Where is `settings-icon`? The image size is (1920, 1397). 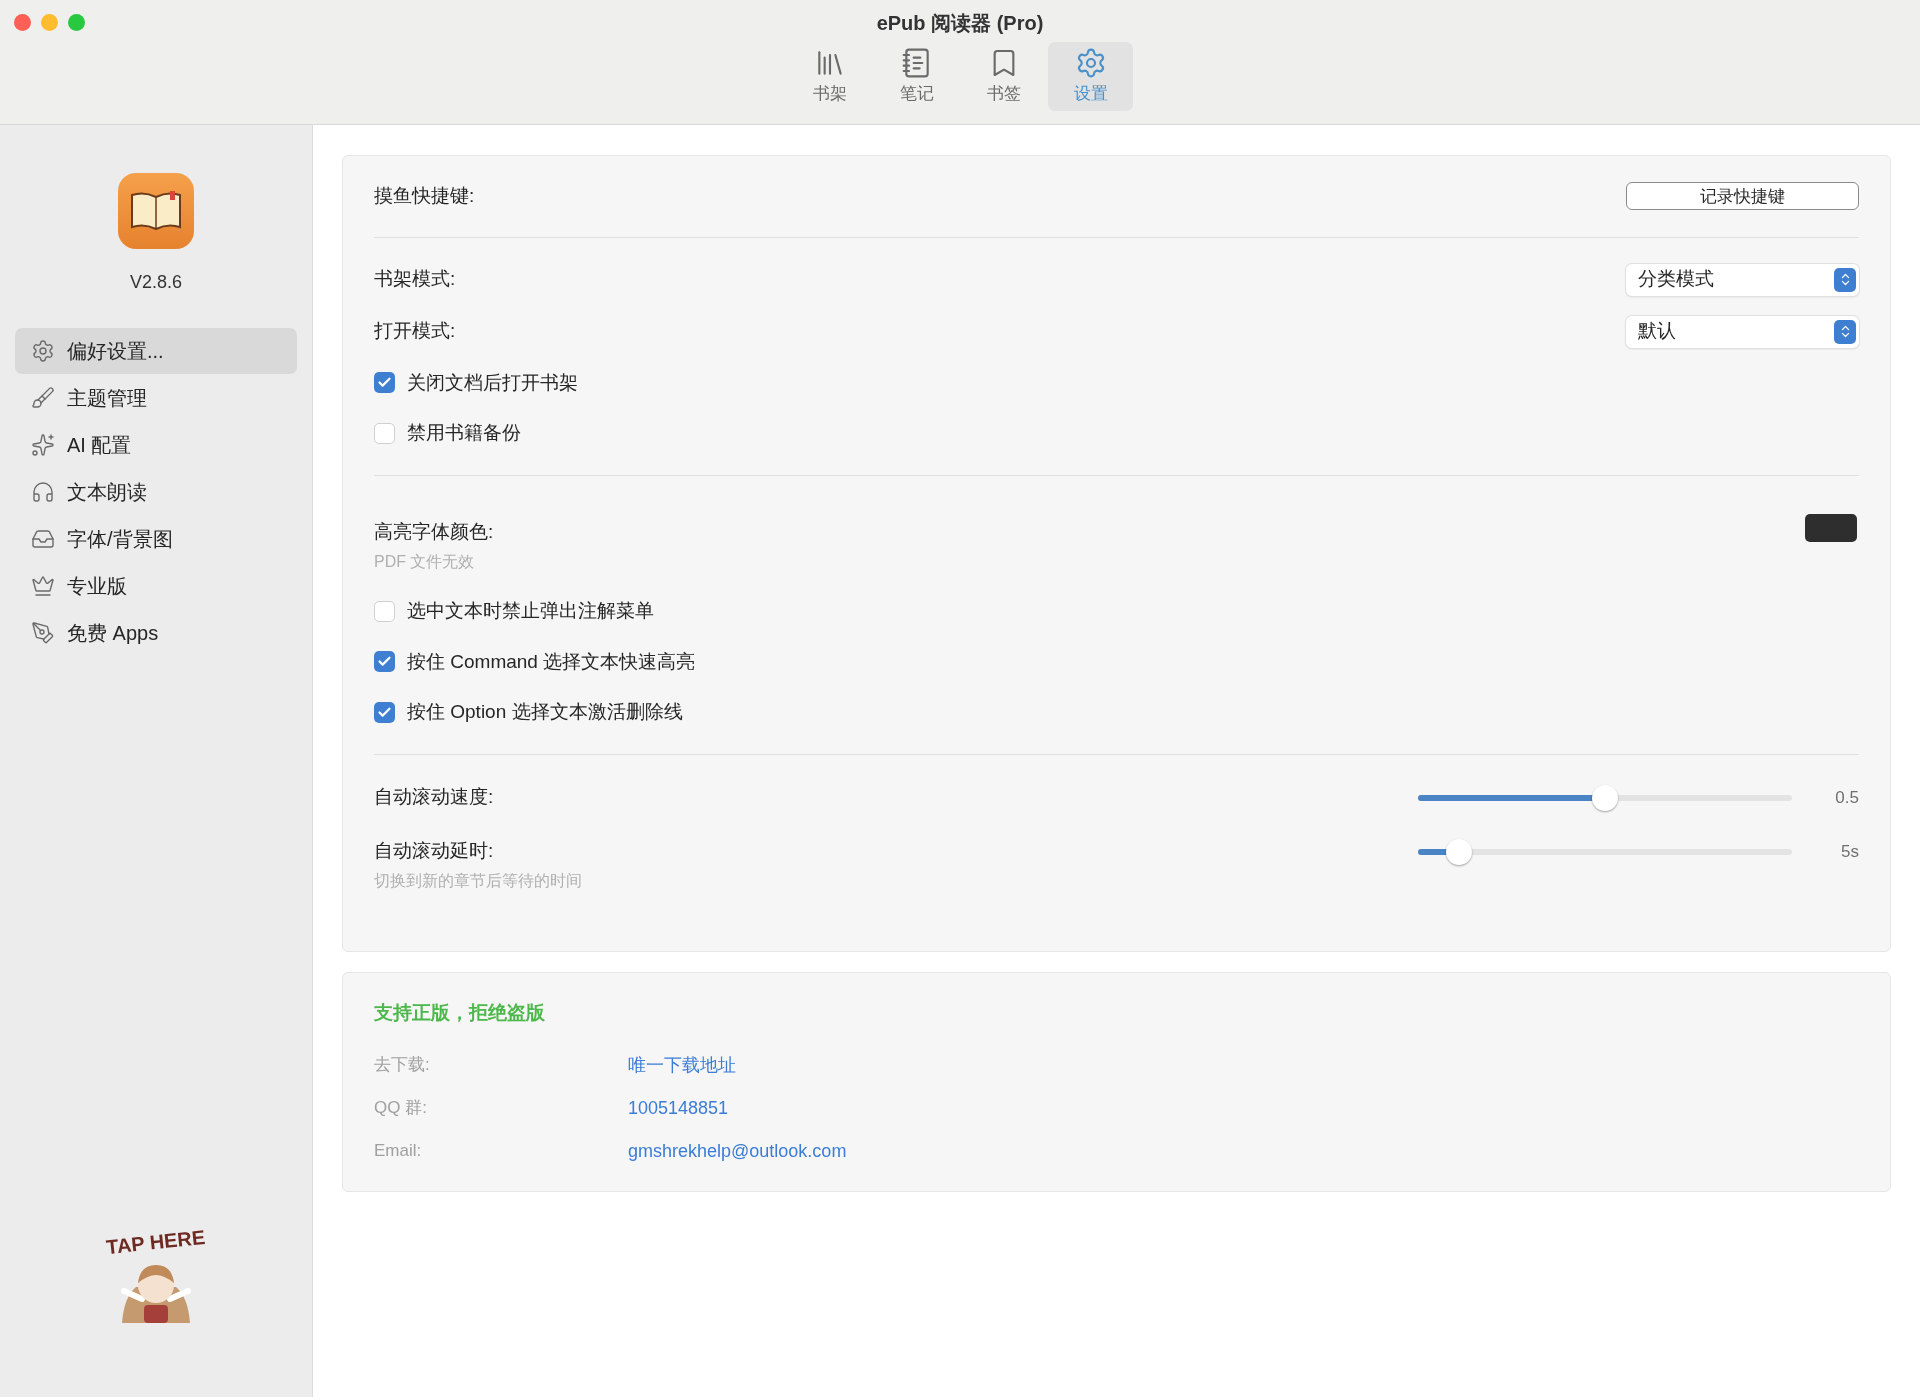
settings-icon is located at coordinates (43, 351).